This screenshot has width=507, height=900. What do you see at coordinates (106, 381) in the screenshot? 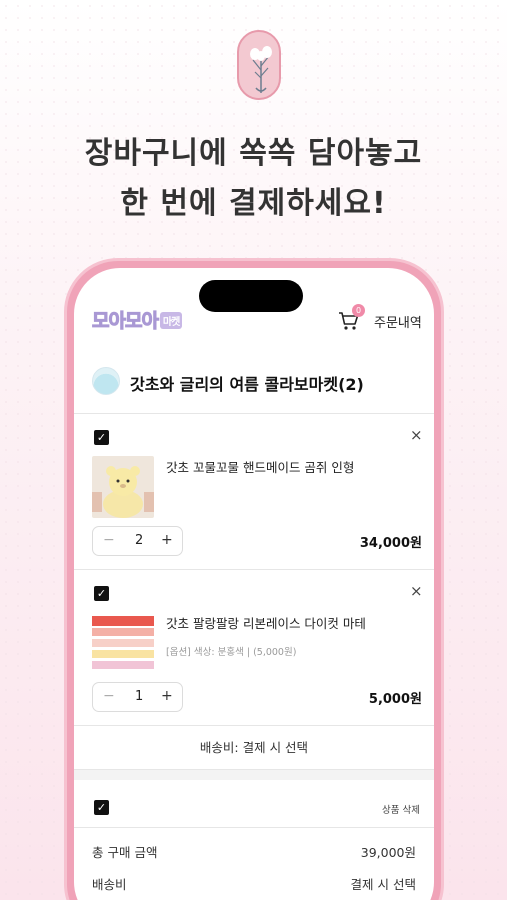
I see `store-avatar` at bounding box center [106, 381].